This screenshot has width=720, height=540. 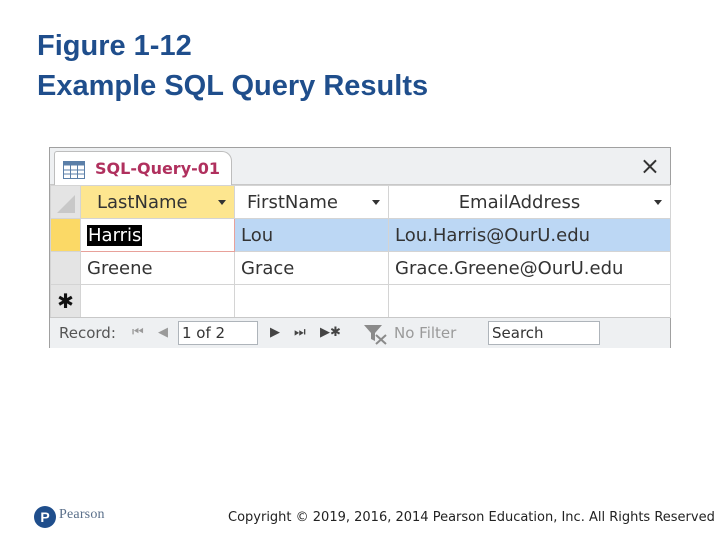 What do you see at coordinates (292, 202) in the screenshot?
I see `column-header-label: FirstName` at bounding box center [292, 202].